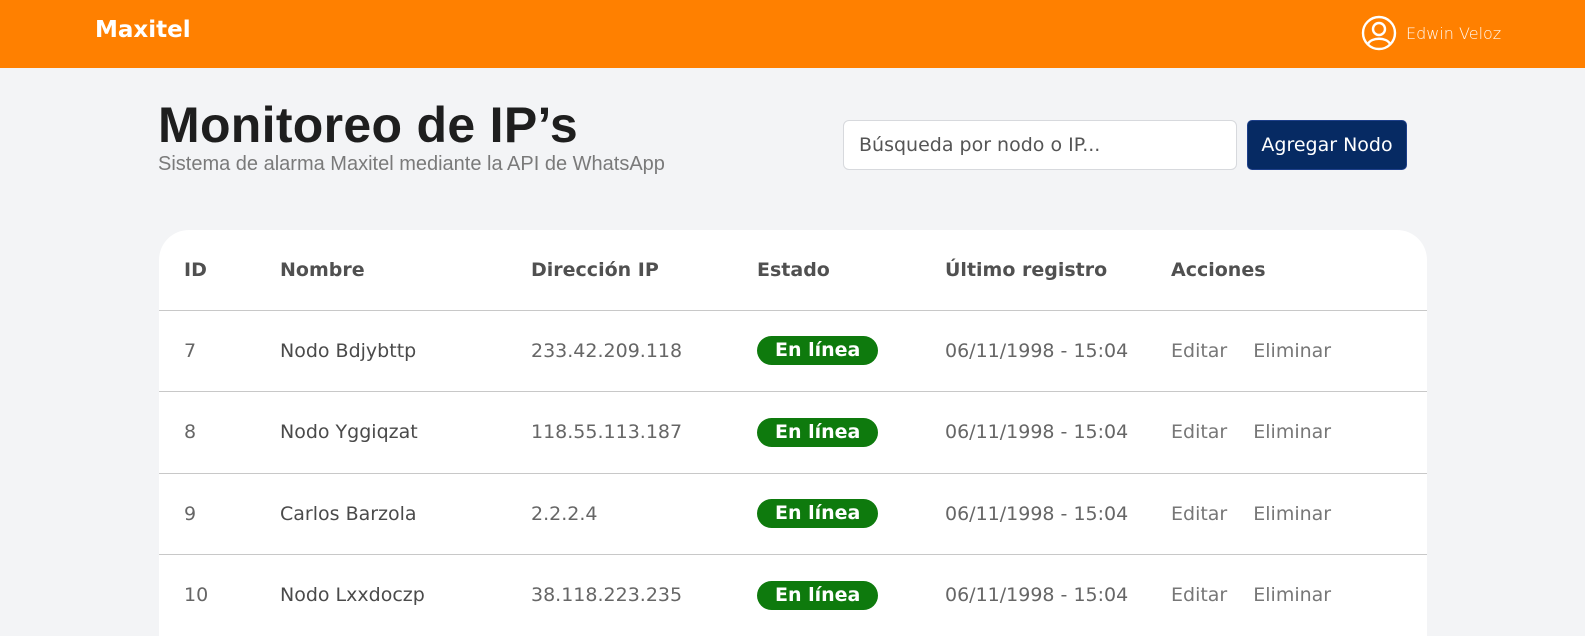 This screenshot has height=636, width=1585. What do you see at coordinates (348, 350) in the screenshot?
I see `cell-name: Nodo Bdjybttp` at bounding box center [348, 350].